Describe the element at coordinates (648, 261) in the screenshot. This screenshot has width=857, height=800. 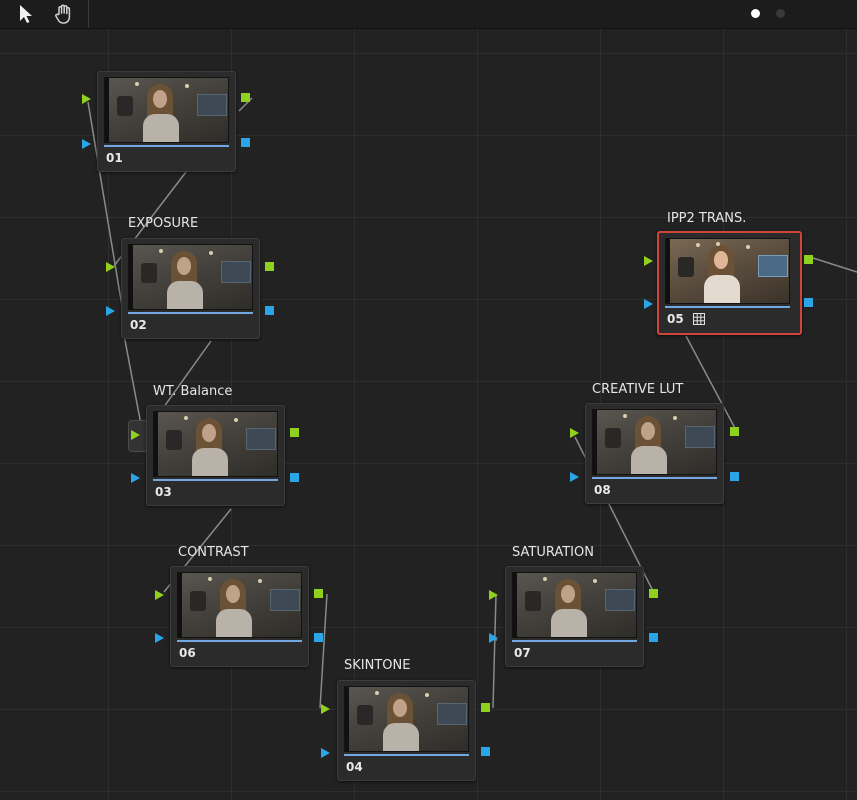
I see `node-05-rgb-input` at that location.